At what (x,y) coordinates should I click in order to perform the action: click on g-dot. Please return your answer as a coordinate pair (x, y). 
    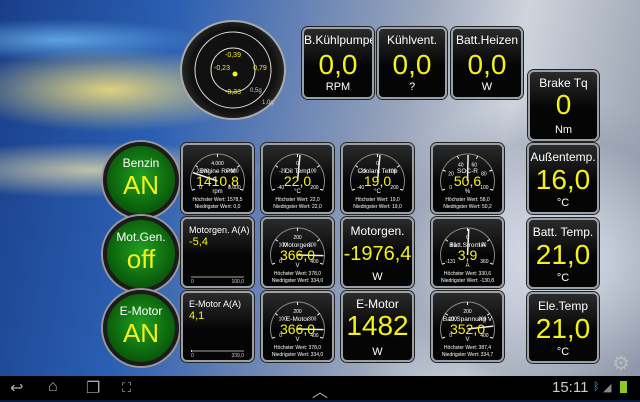
    Looking at the image, I should click on (235, 74).